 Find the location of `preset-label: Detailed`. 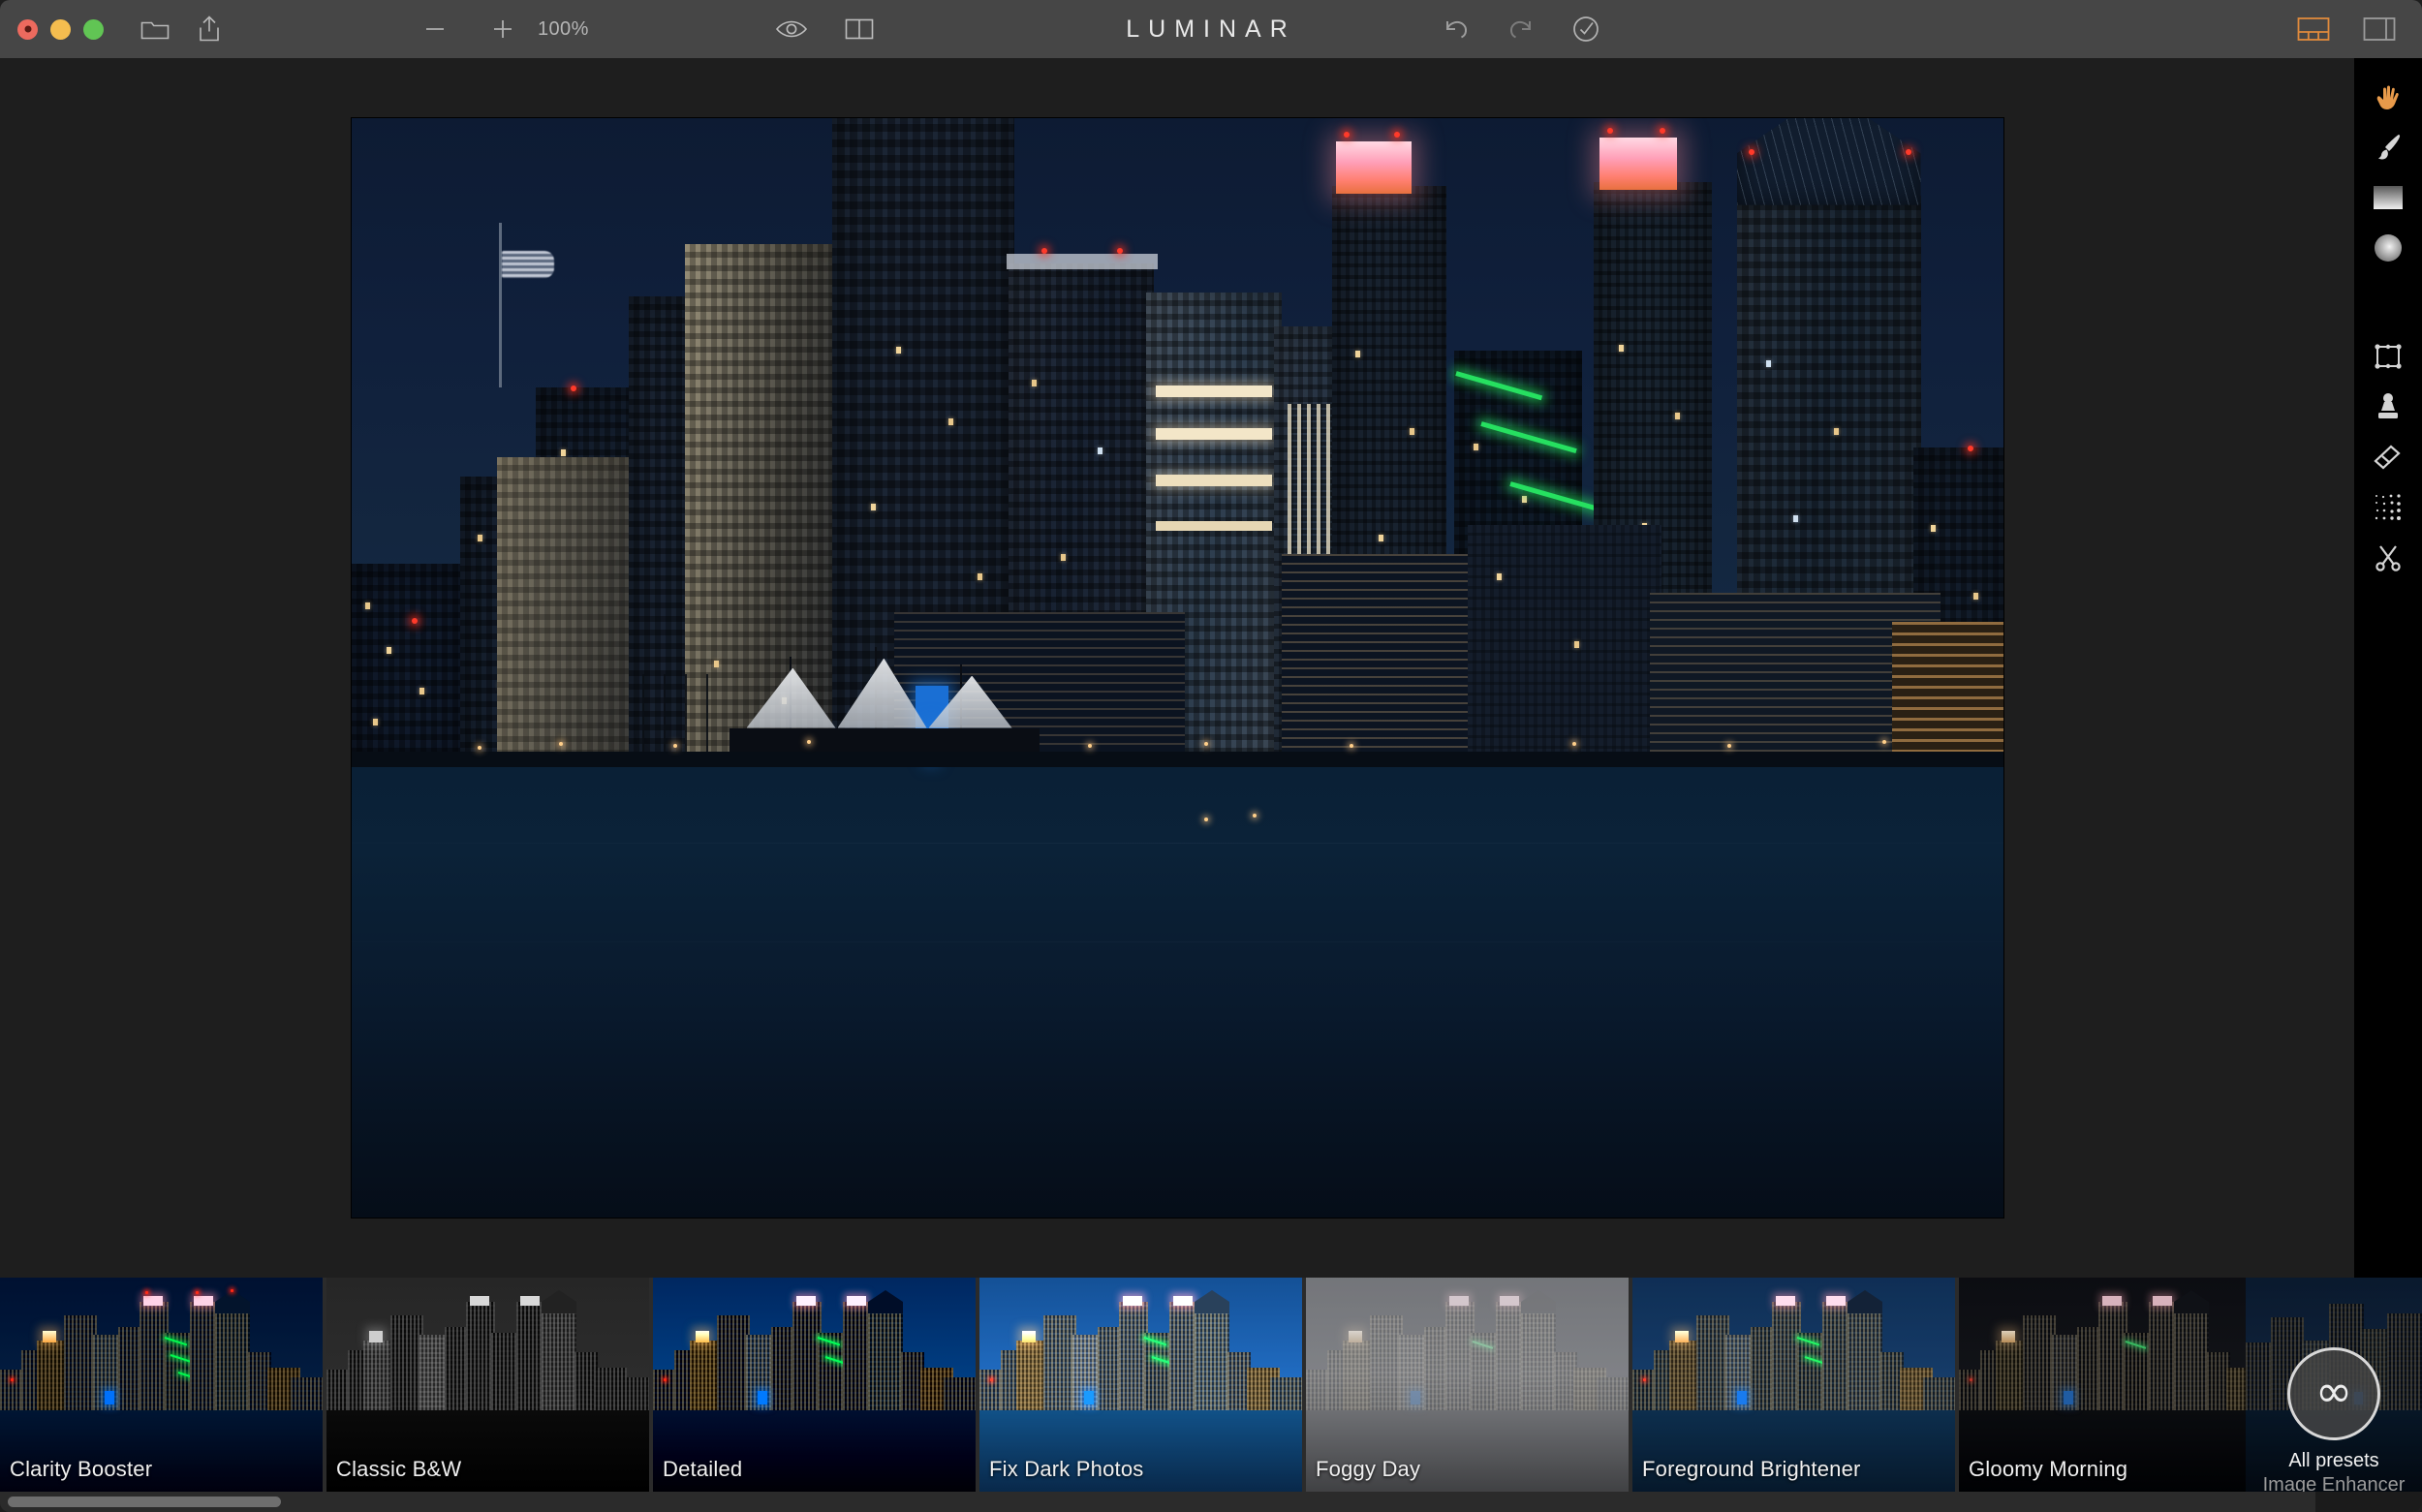

preset-label: Detailed is located at coordinates (703, 1469).